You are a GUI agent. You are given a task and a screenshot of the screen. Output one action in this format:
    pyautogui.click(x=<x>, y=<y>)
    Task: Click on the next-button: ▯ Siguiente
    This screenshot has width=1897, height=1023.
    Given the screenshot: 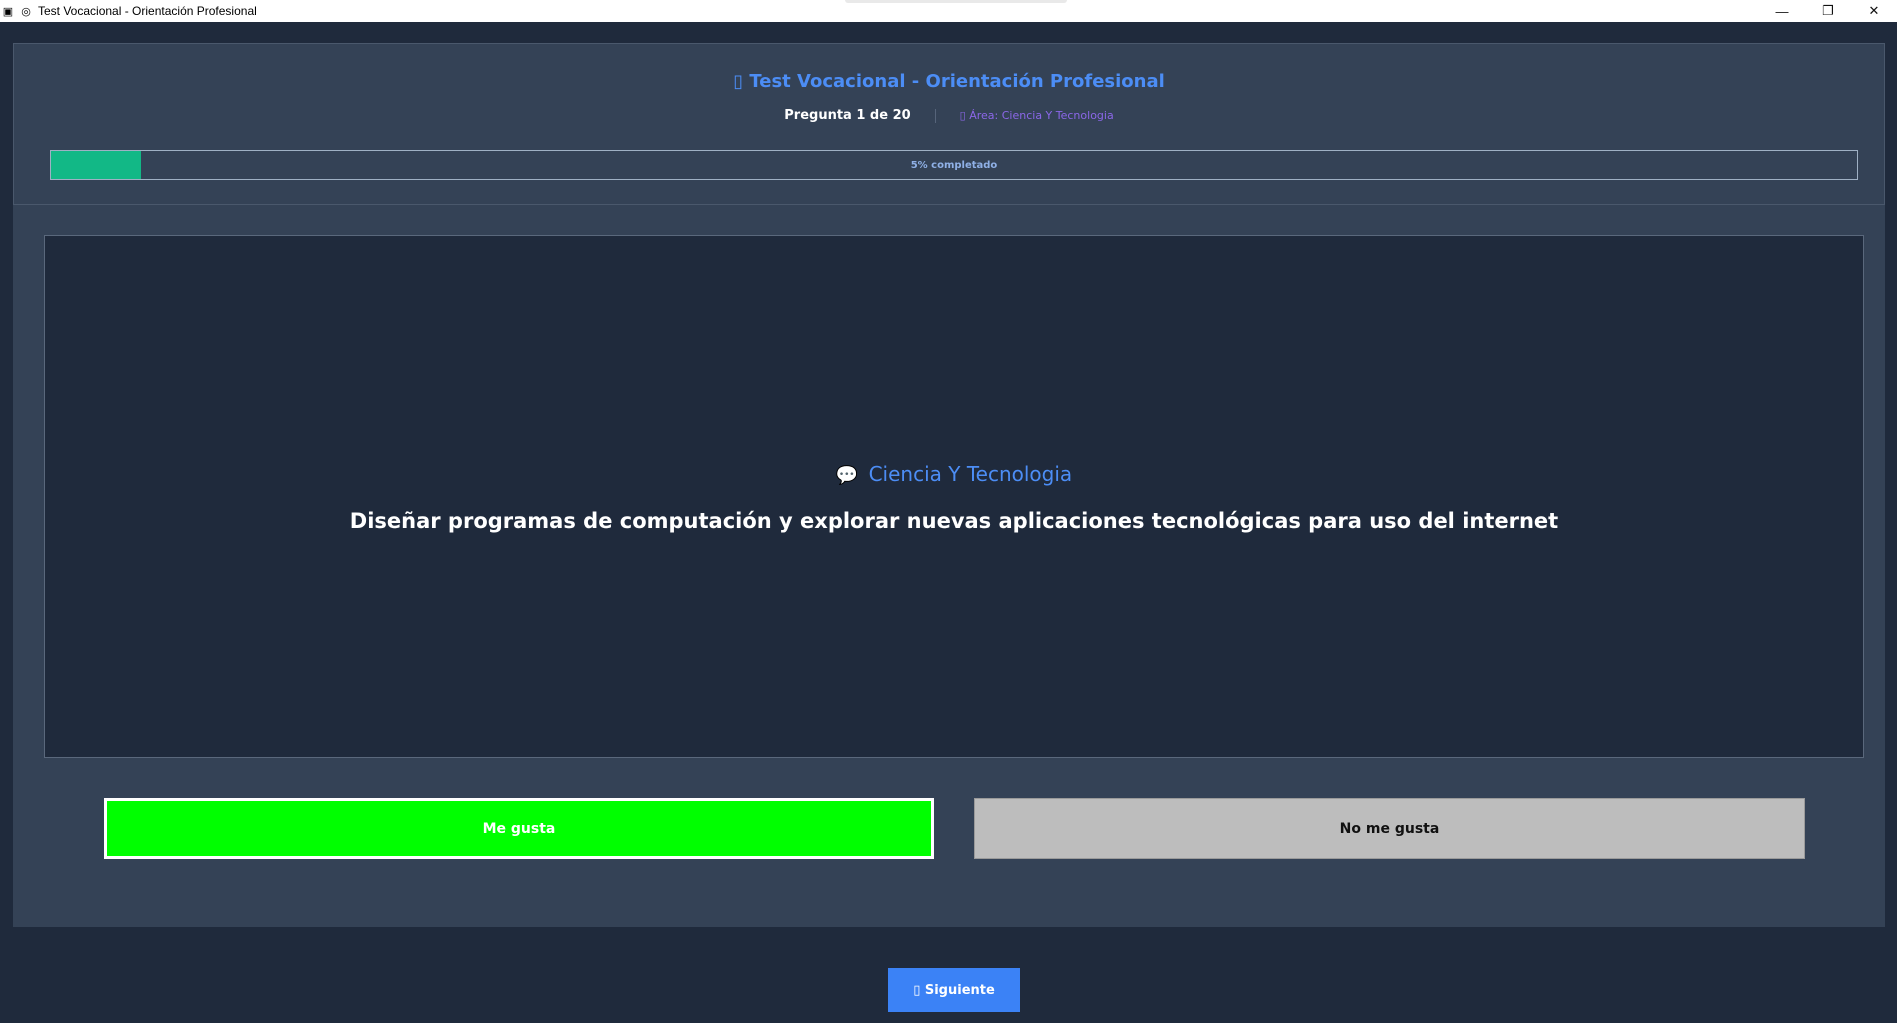 What is the action you would take?
    pyautogui.click(x=954, y=990)
    